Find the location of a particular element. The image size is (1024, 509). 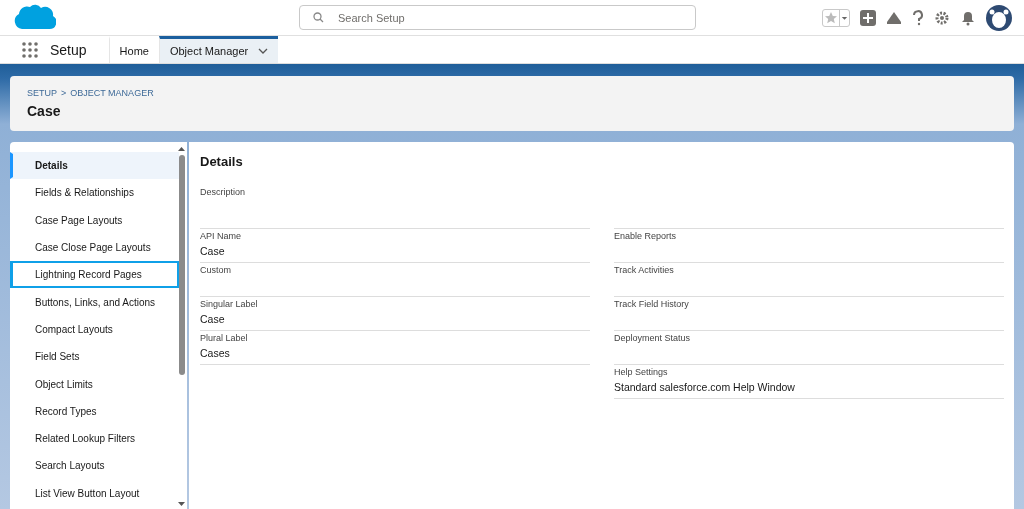

field-label: Plural Label is located at coordinates (224, 338).